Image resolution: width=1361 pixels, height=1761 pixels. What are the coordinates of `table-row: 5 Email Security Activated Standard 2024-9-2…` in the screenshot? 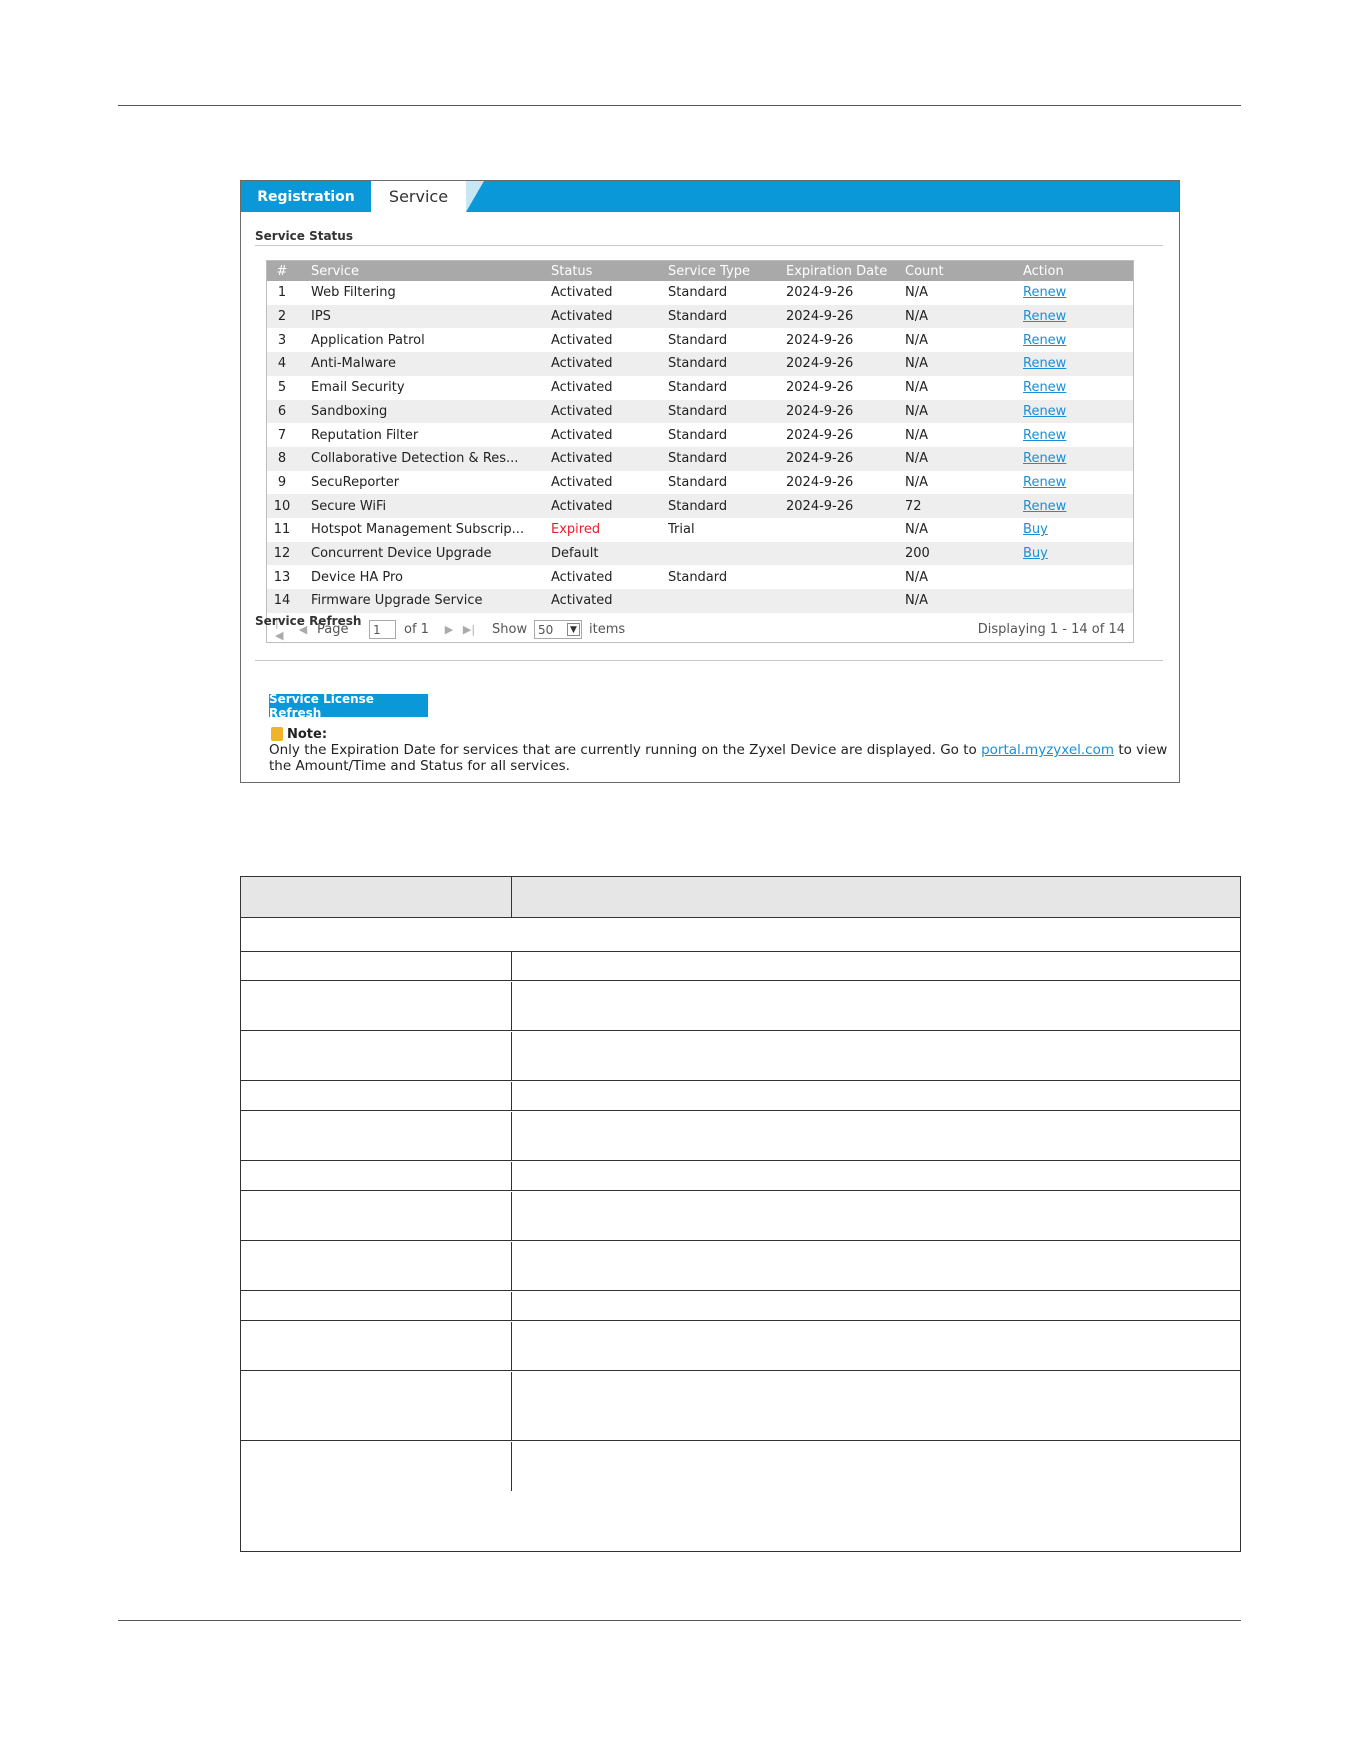 It's located at (700, 388).